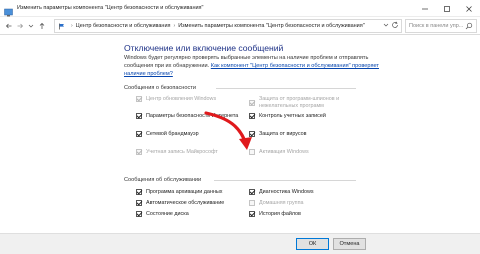 The image size is (480, 254). I want to click on checkbox-homegroup: Домашняя группа, so click(276, 203).